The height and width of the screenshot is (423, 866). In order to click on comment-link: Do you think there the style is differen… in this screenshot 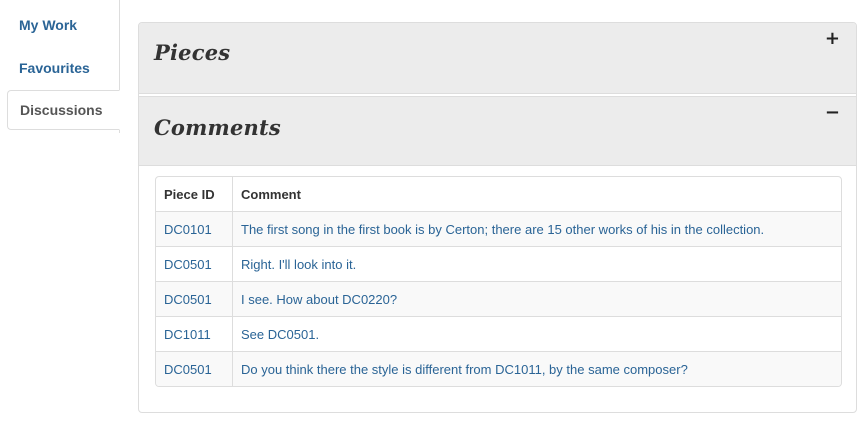, I will do `click(464, 369)`.